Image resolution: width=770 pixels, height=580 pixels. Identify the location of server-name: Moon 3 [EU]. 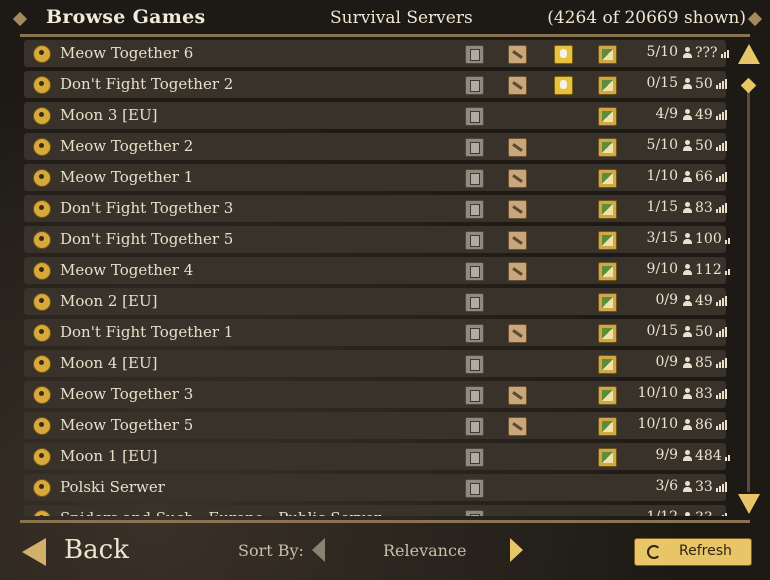
(109, 115).